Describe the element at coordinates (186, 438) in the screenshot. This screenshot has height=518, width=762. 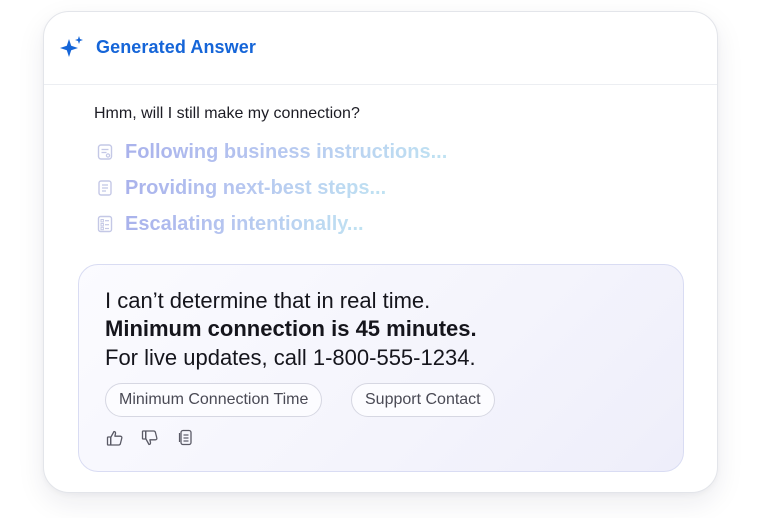
I see `copy-icon` at that location.